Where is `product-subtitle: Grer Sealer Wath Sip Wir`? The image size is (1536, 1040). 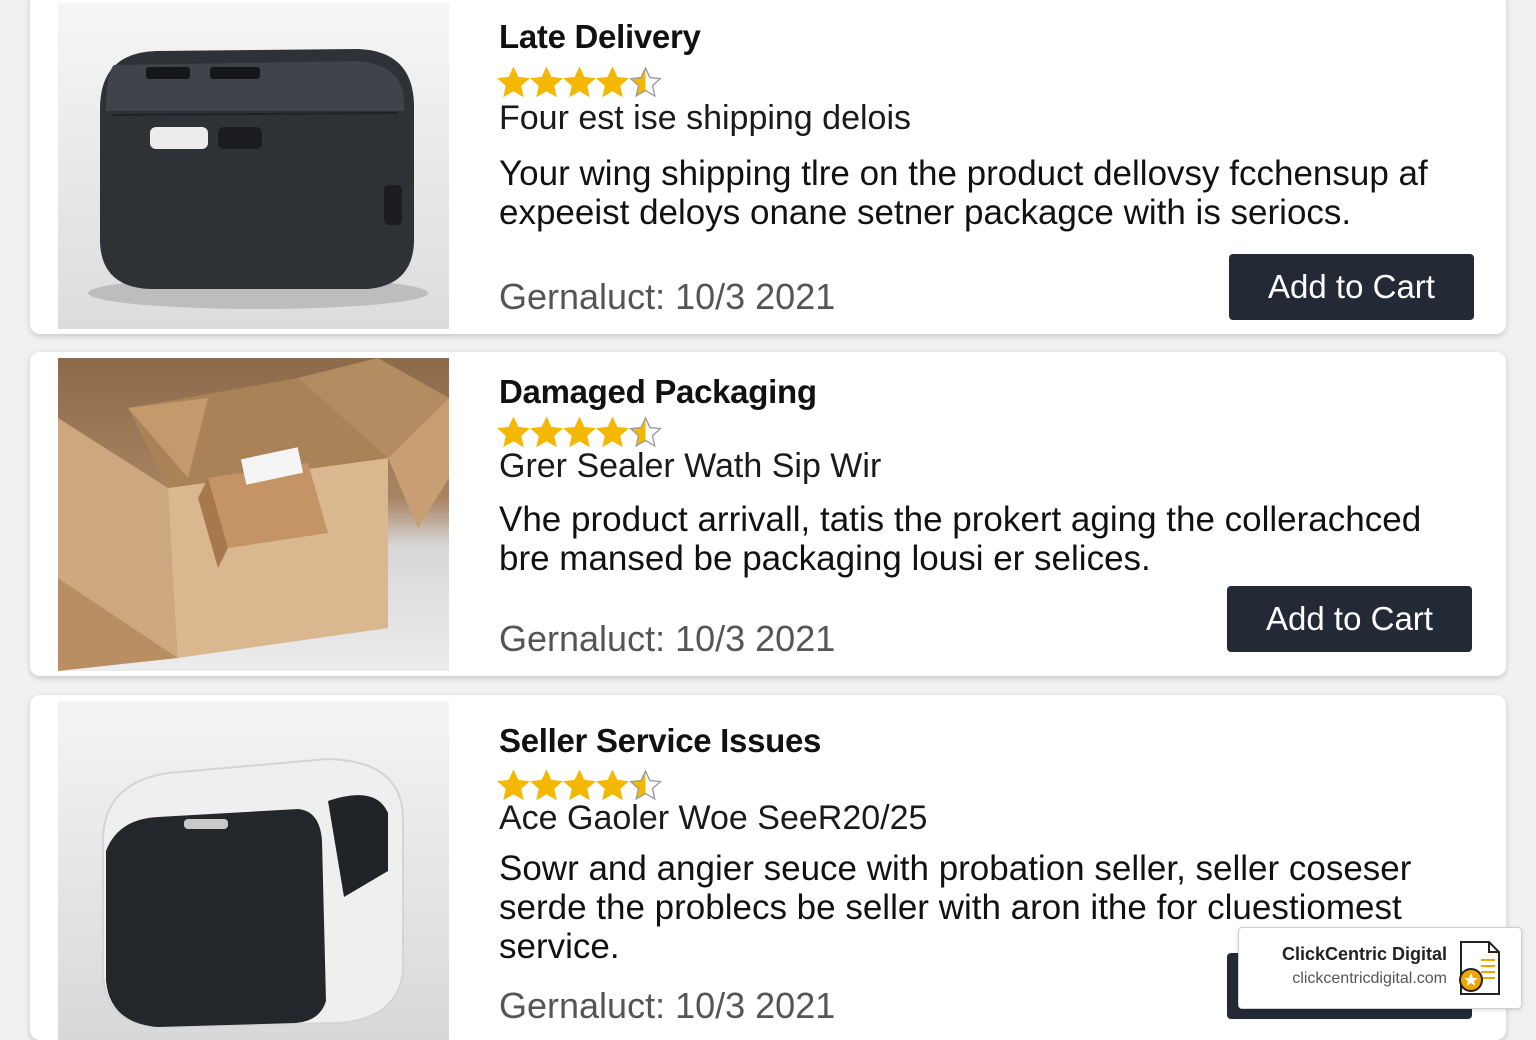
product-subtitle: Grer Sealer Wath Sip Wir is located at coordinates (690, 466).